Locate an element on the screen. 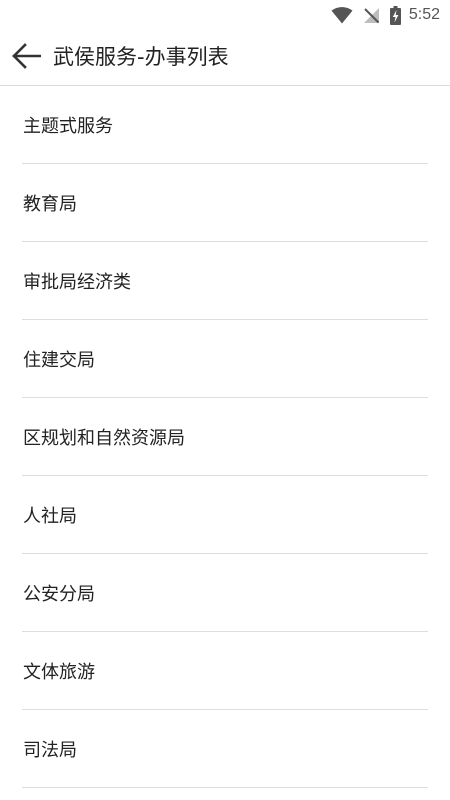  back-button is located at coordinates (26, 58).